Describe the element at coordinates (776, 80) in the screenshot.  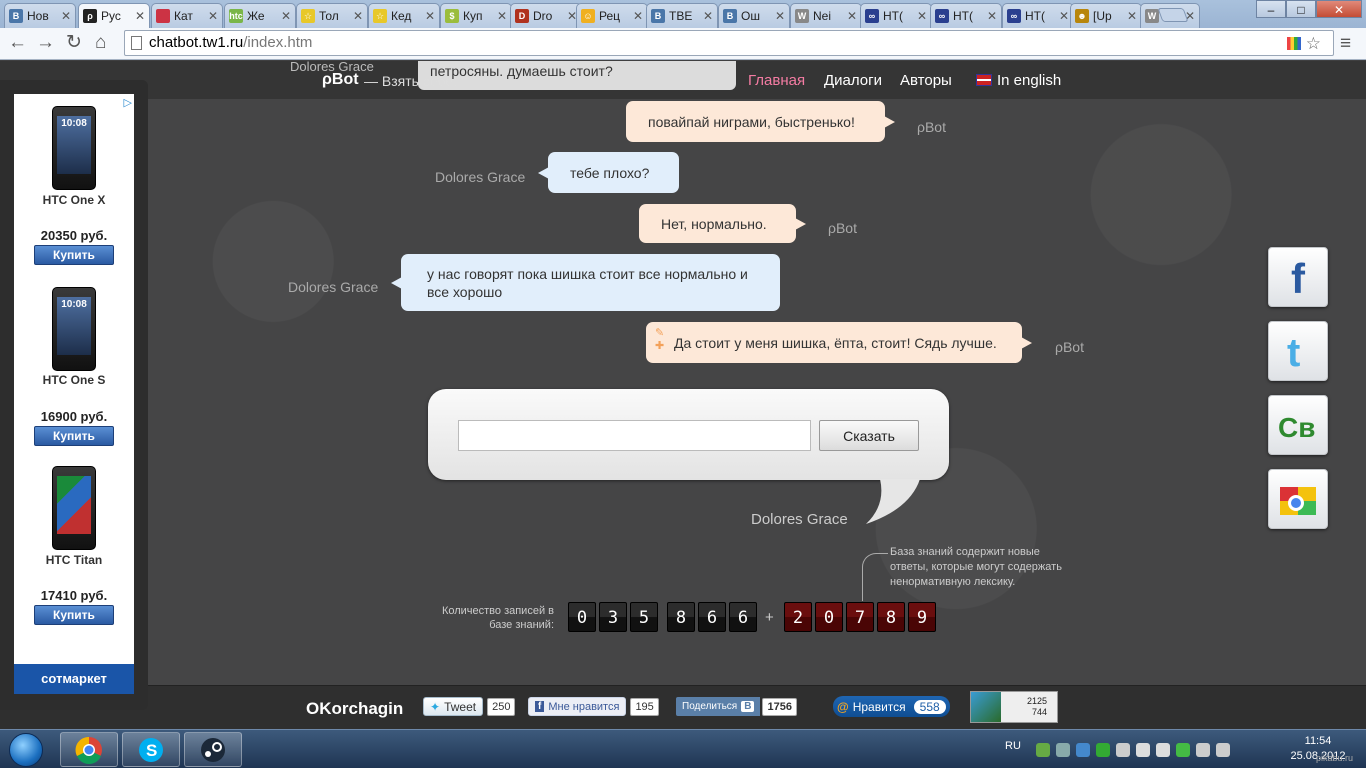
I see `nav-home: Главная` at that location.